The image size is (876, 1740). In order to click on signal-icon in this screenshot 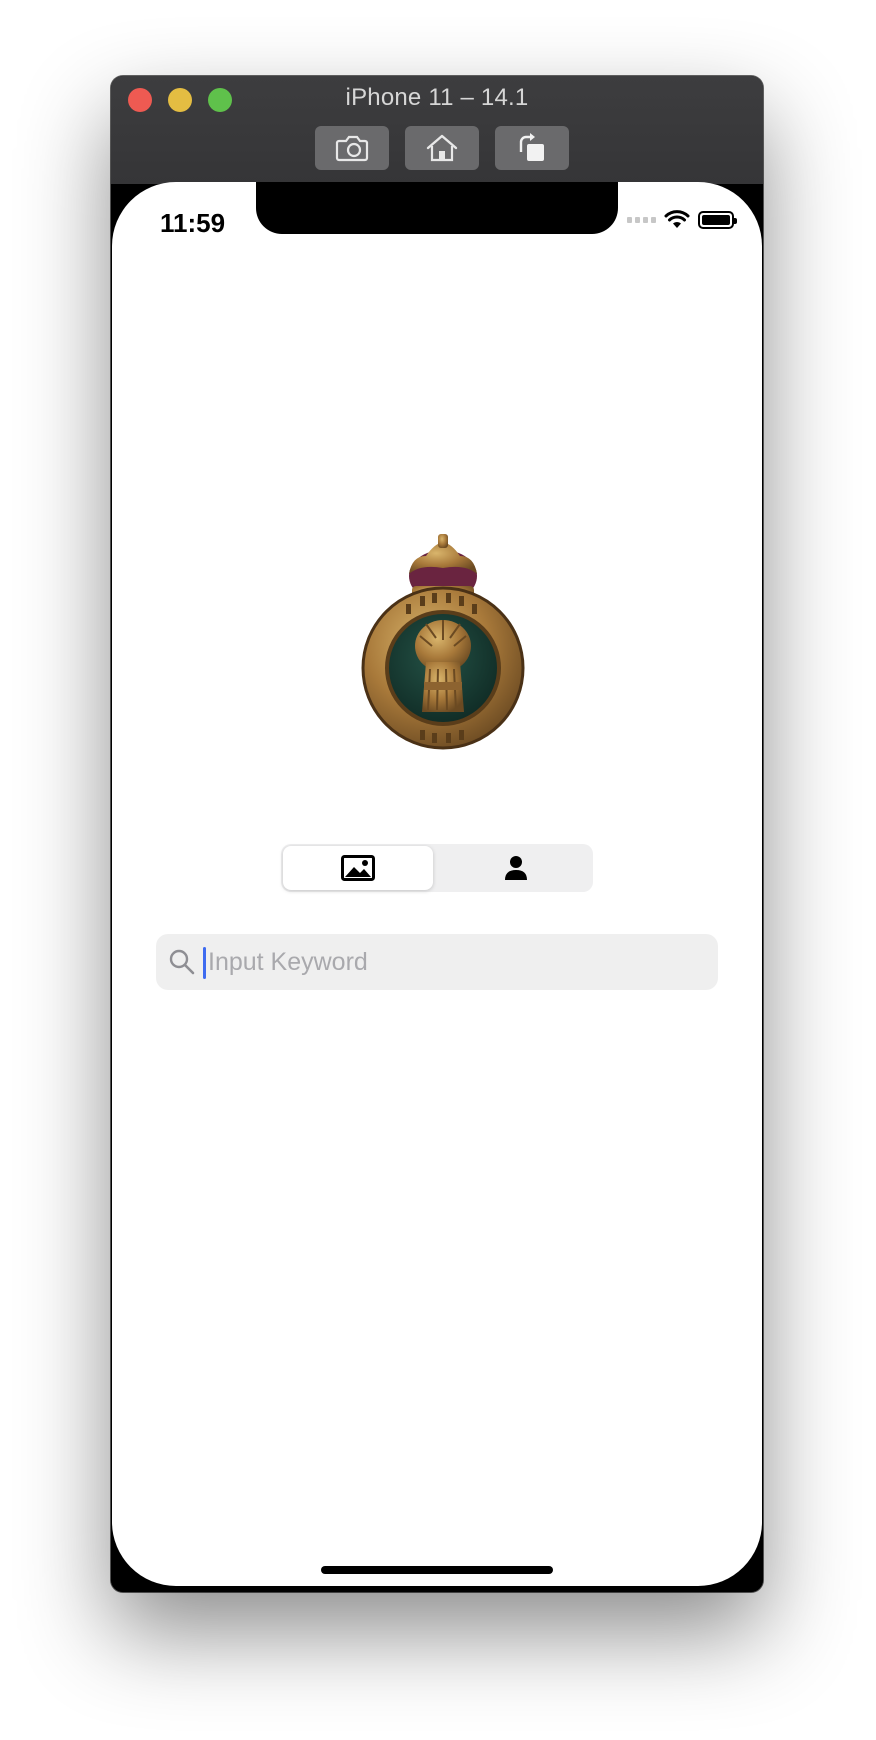, I will do `click(641, 220)`.